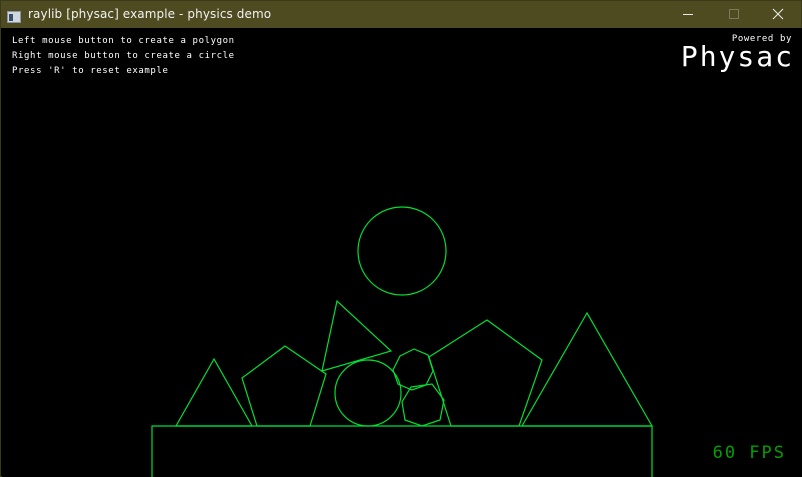 This screenshot has height=477, width=802. What do you see at coordinates (14, 15) in the screenshot?
I see `app-window-icon` at bounding box center [14, 15].